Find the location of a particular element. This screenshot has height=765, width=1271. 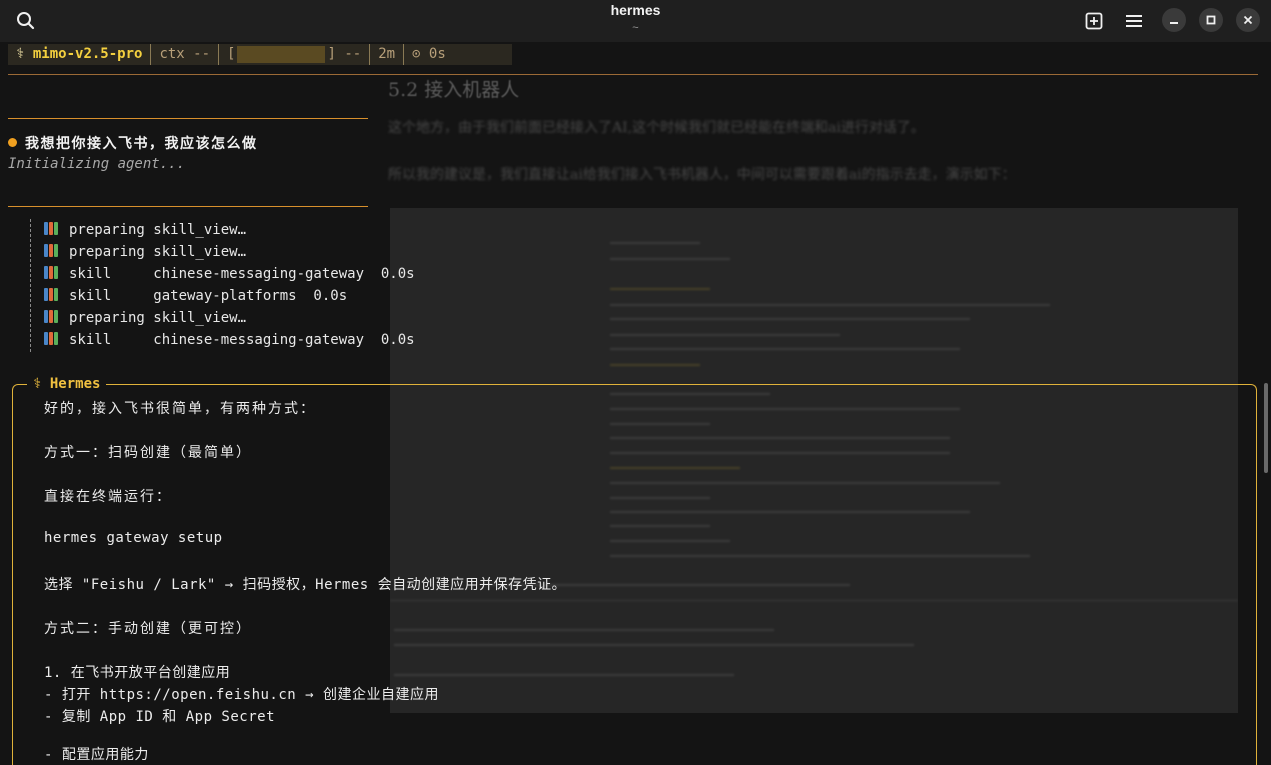

menu-icon is located at coordinates (1134, 21).